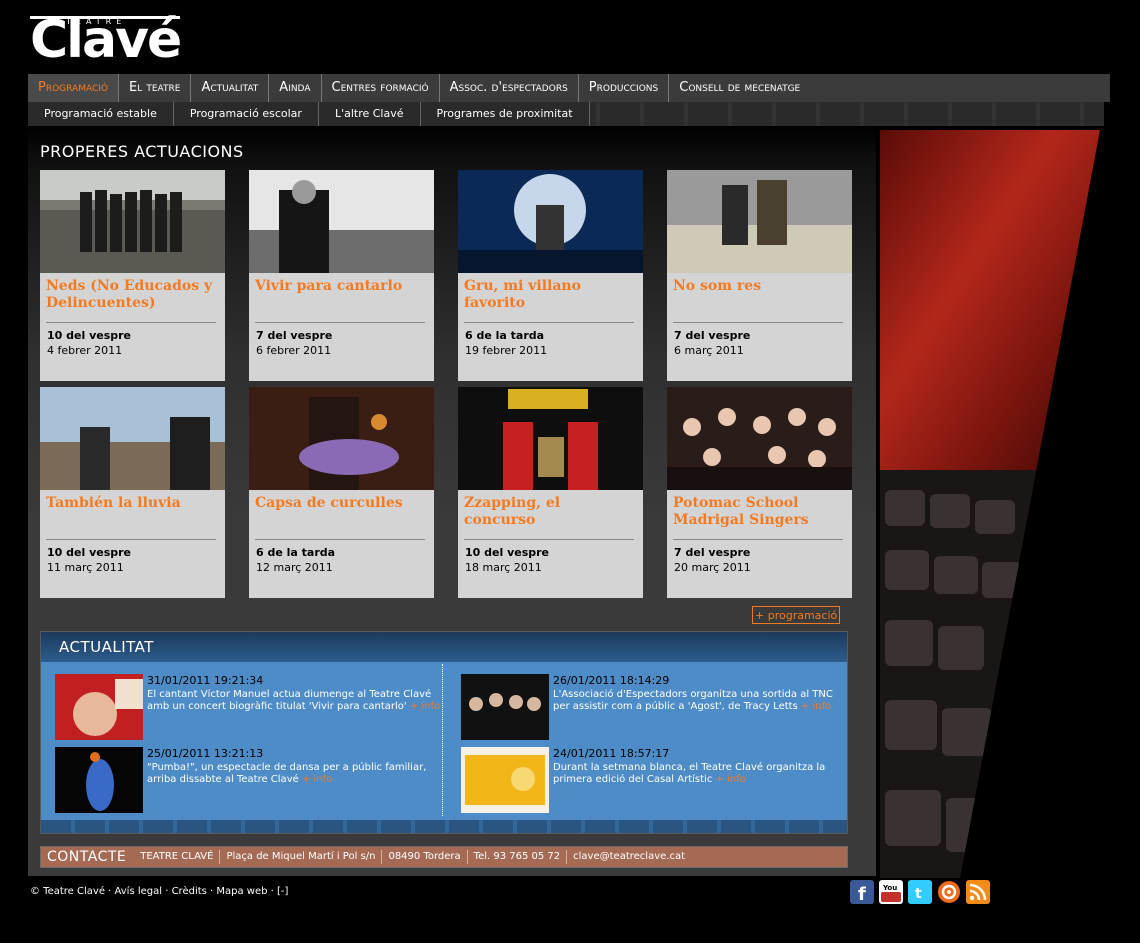 Image resolution: width=1140 pixels, height=943 pixels. Describe the element at coordinates (340, 516) in the screenshot. I see `show-title: Capsa de curculles` at that location.